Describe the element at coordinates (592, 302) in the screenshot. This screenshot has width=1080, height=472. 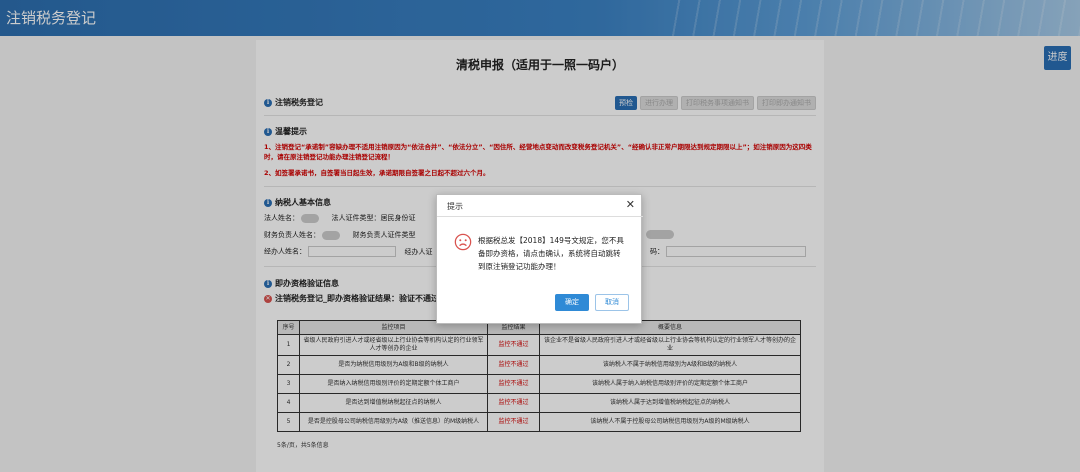
I see `dialog-buttons: 确定 取消` at that location.